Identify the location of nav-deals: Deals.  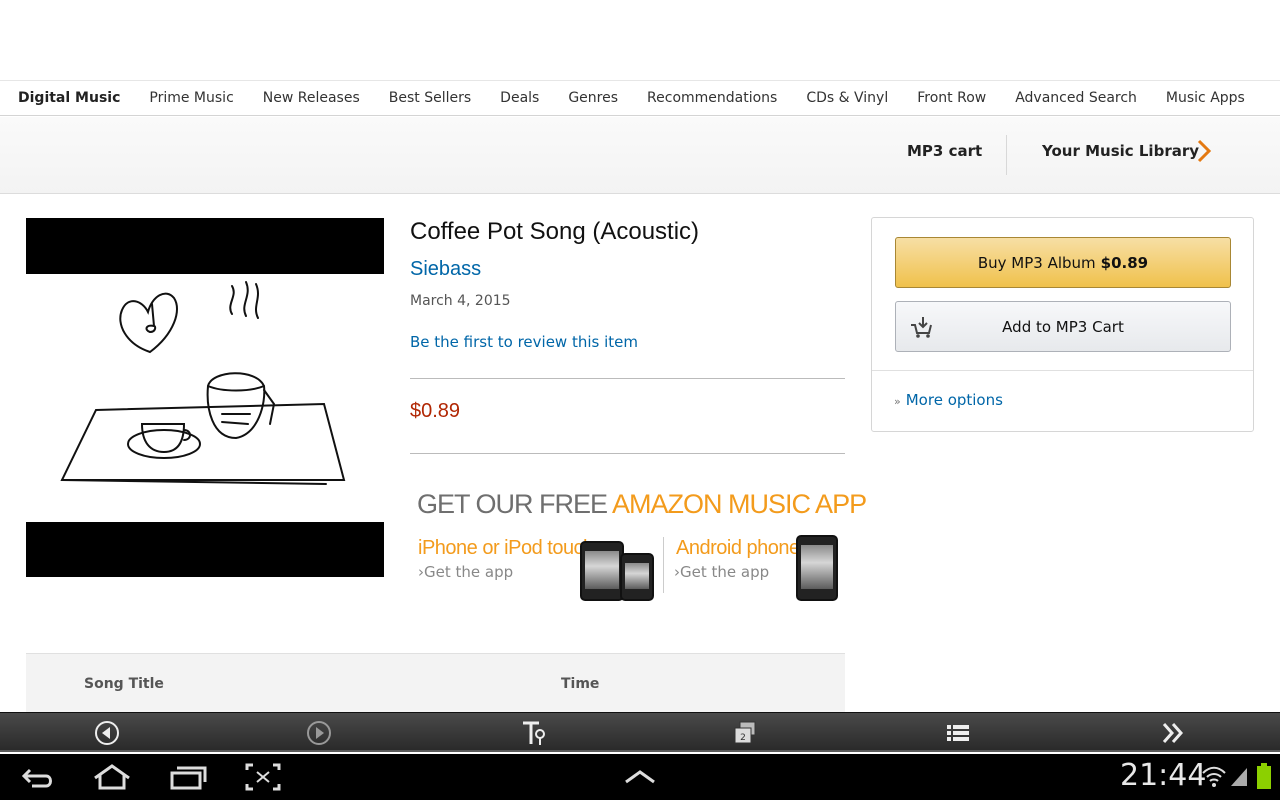
(519, 98).